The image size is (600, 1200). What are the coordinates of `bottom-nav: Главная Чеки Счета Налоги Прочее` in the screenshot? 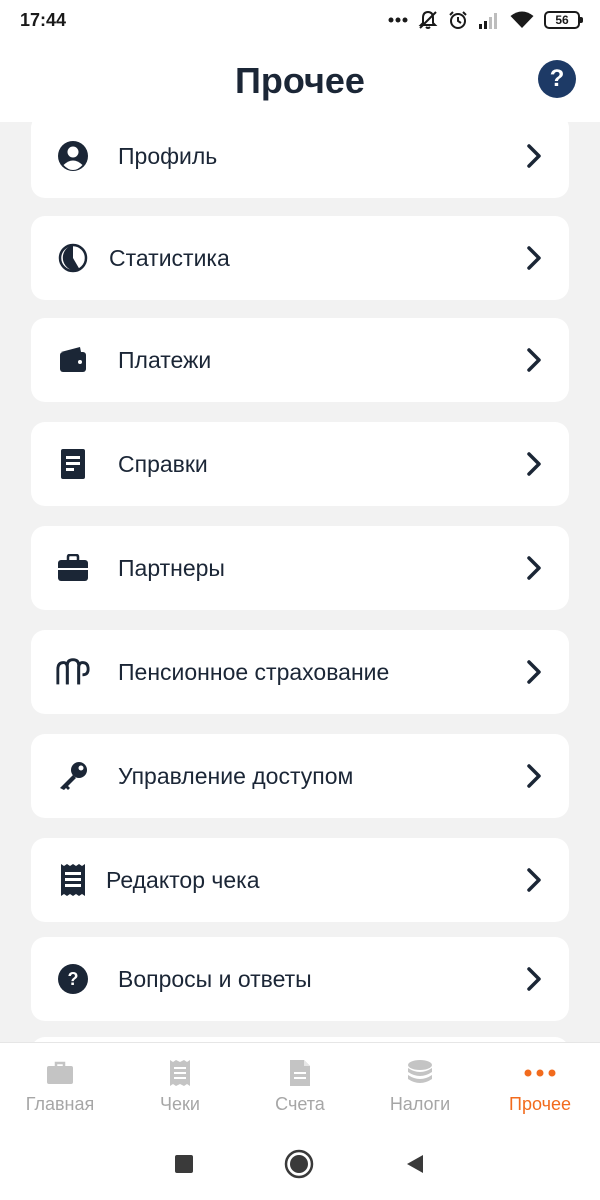 It's located at (300, 1085).